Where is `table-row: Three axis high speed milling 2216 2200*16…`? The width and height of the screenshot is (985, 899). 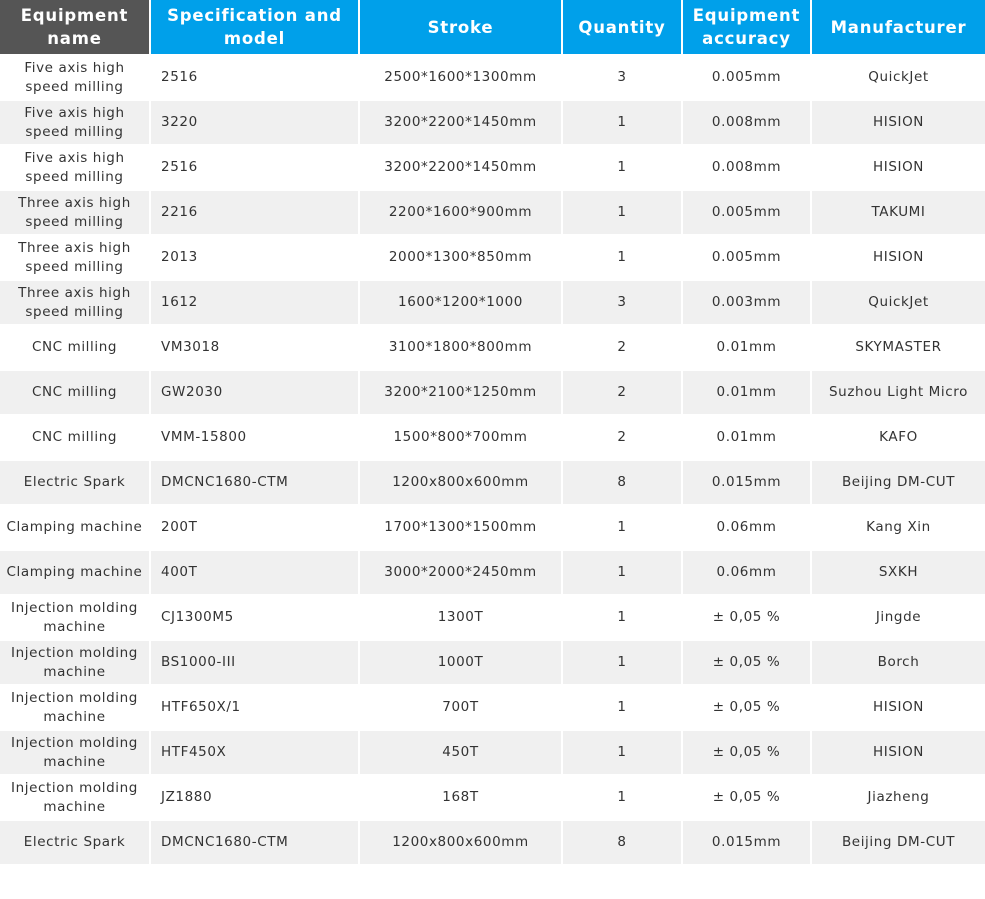 table-row: Three axis high speed milling 2216 2200*16… is located at coordinates (492, 213).